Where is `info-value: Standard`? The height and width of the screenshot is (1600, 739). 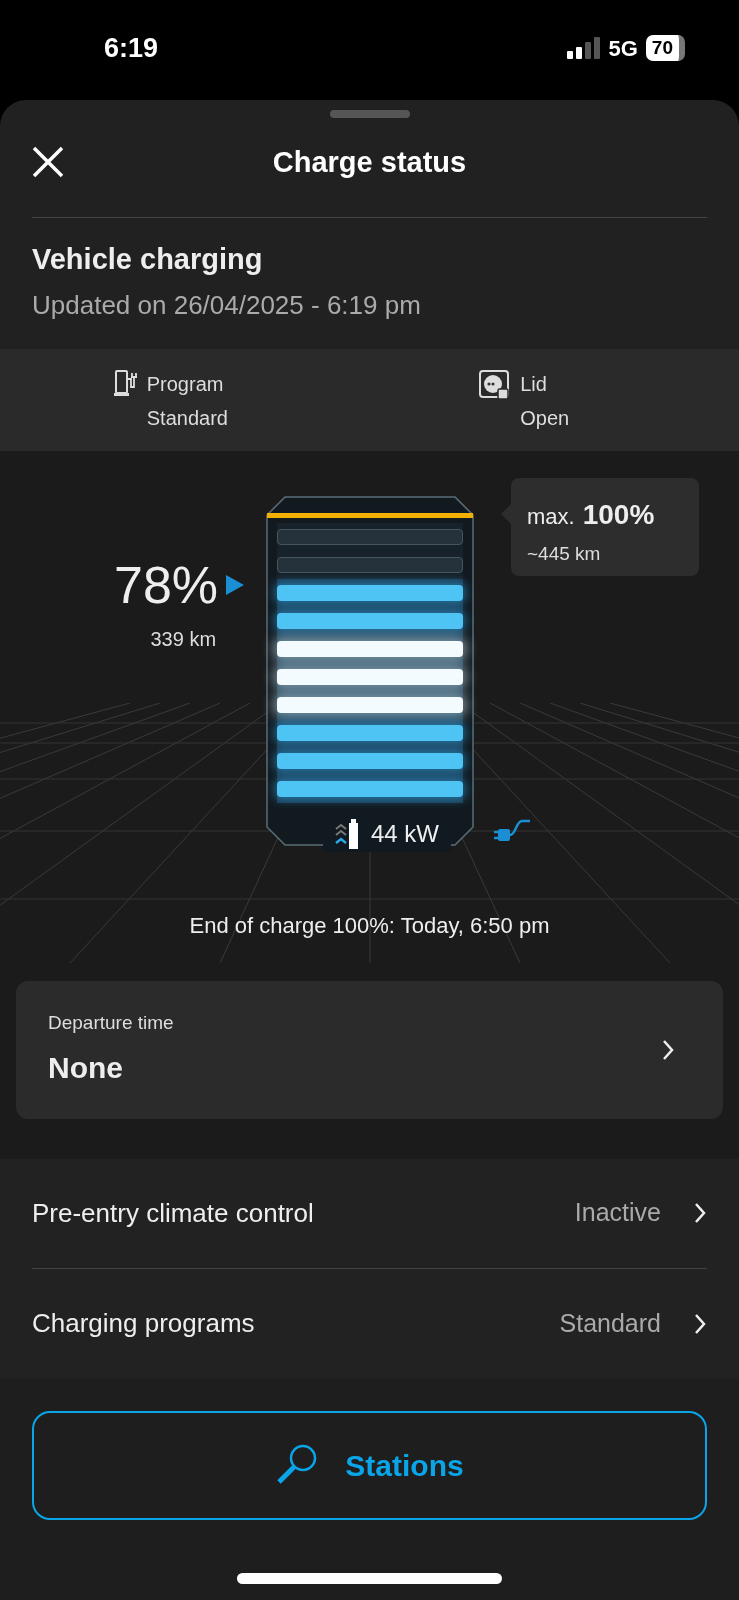
info-value: Standard is located at coordinates (187, 418).